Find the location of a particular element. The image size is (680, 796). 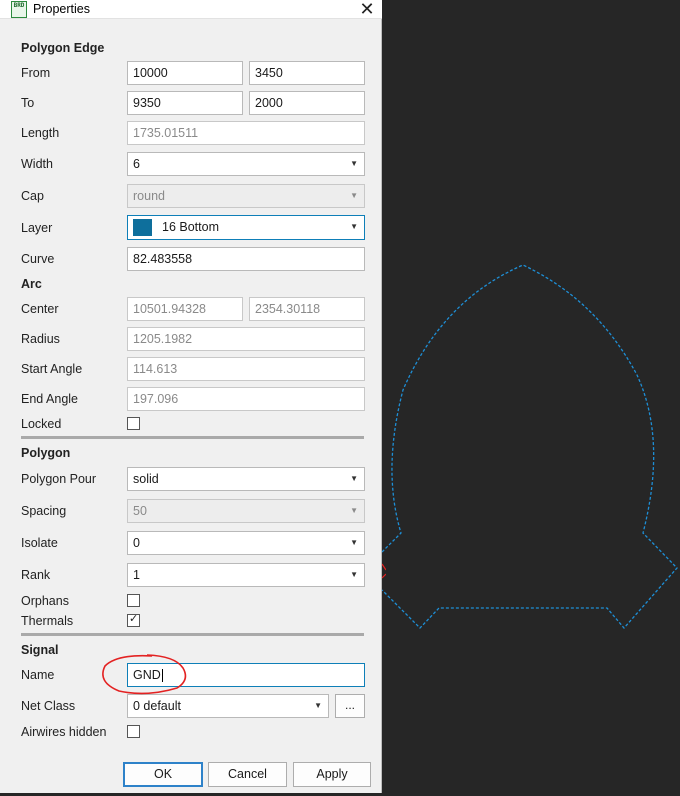

width-combo: 6 ▼ is located at coordinates (246, 164).